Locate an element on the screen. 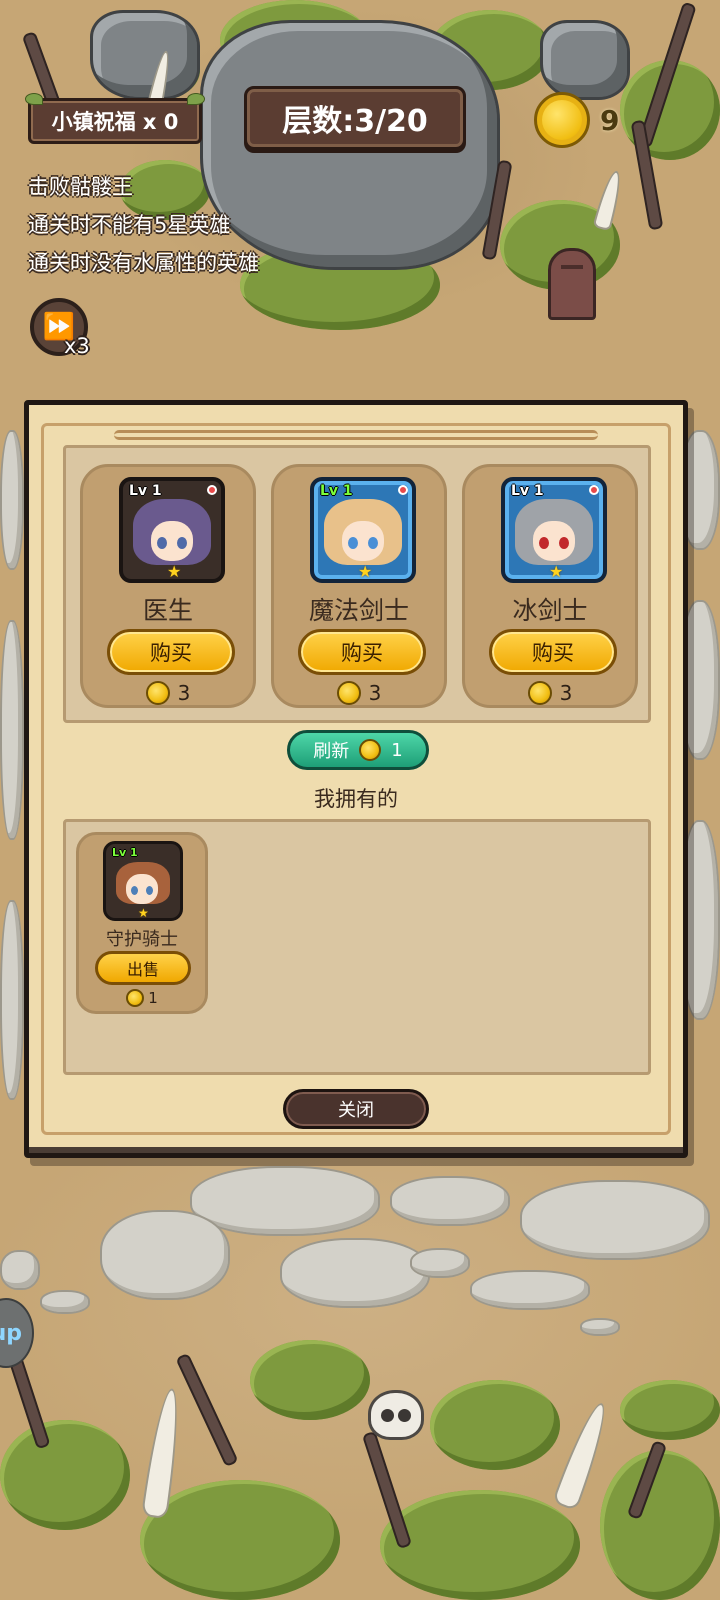  hero-name: 守护骑士 is located at coordinates (142, 939).